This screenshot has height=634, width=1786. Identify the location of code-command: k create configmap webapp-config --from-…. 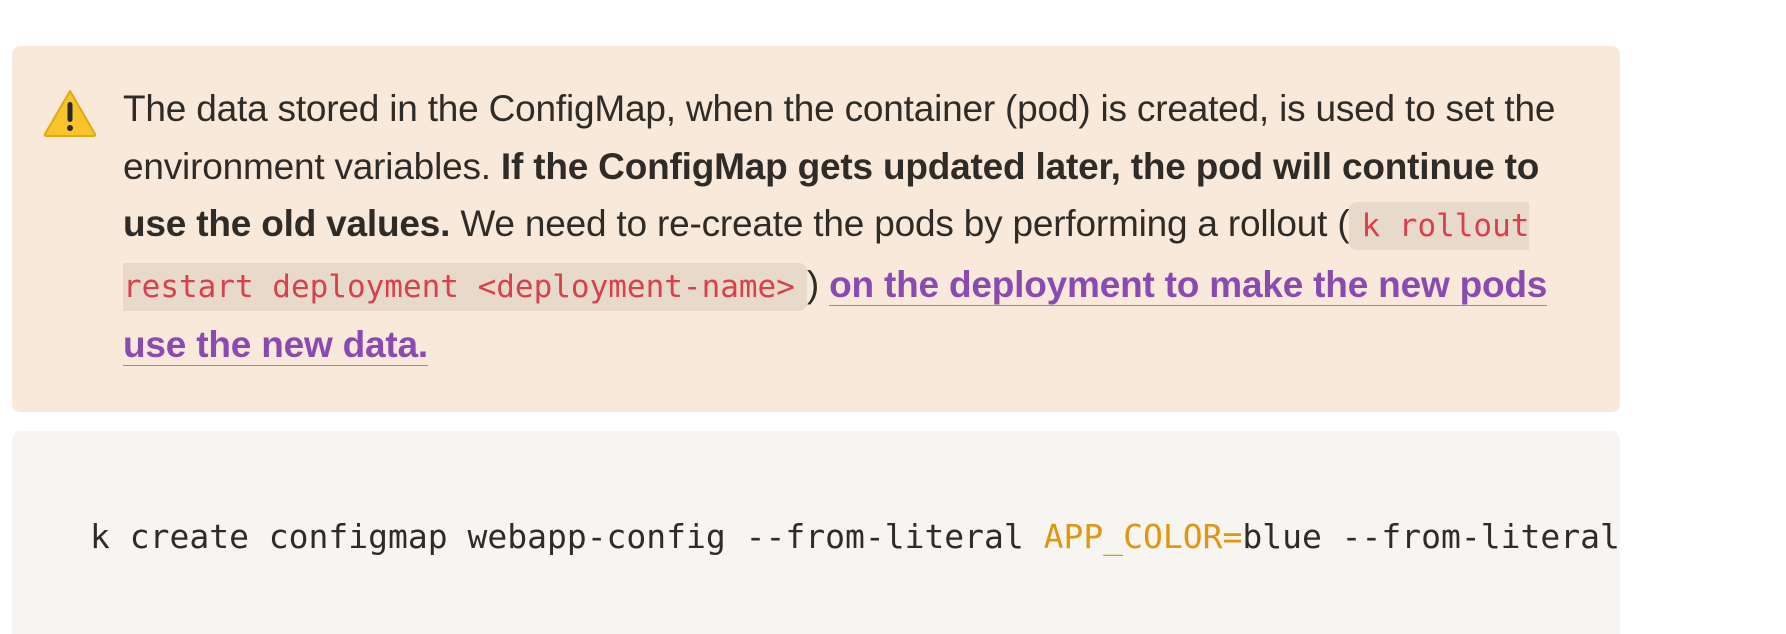
(567, 536).